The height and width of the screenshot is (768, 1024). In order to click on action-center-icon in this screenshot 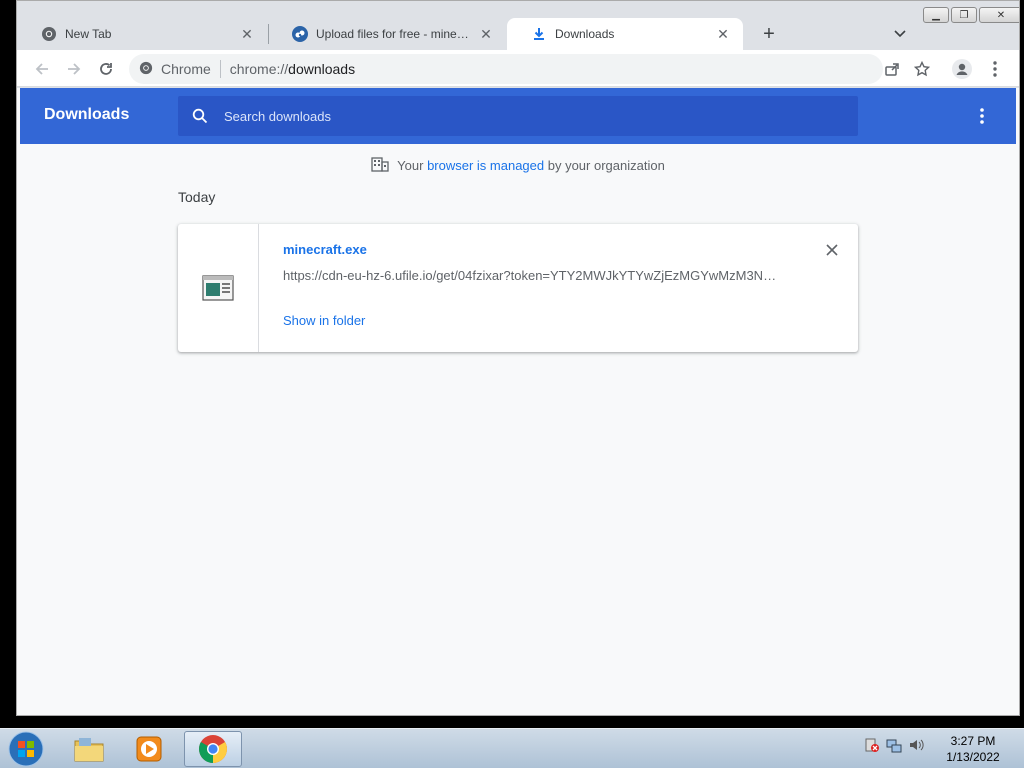, I will do `click(872, 746)`.